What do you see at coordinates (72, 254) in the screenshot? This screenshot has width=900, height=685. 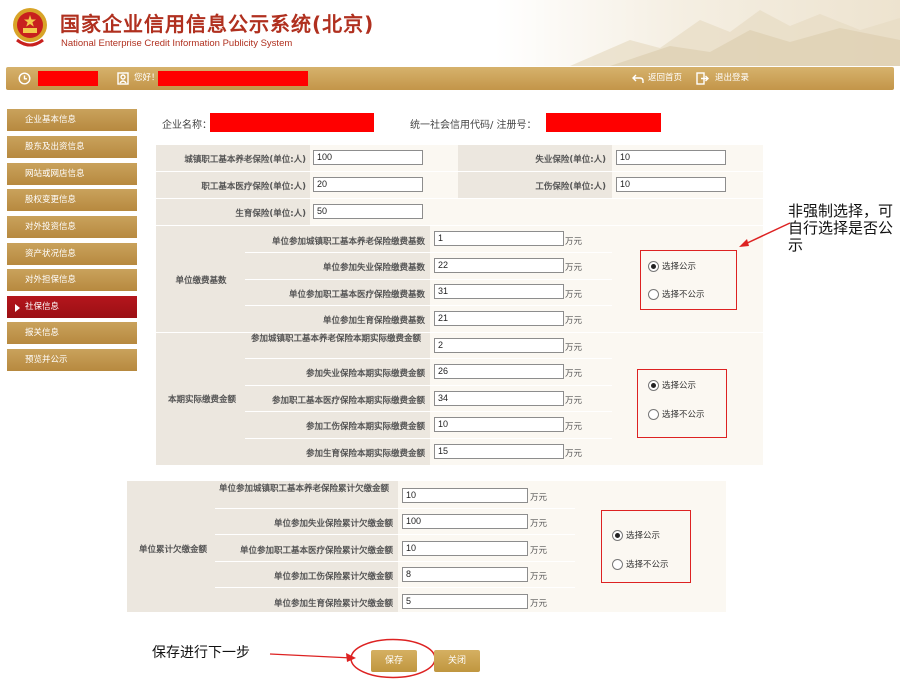 I see `sidebar-item-assets: 资产状况信息` at bounding box center [72, 254].